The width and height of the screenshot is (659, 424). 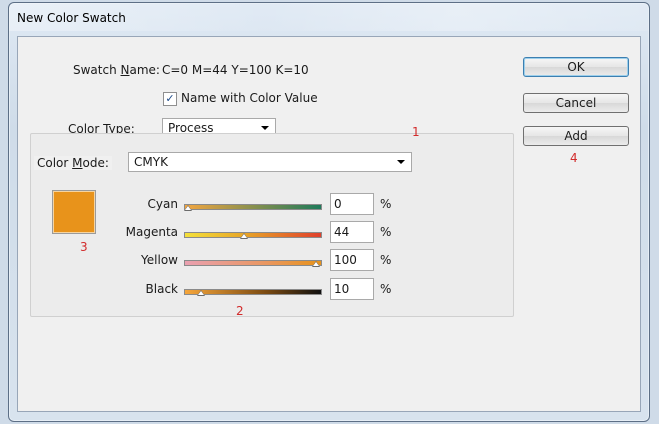 I want to click on swatch-name-value: C=0 M=44 Y=100 K=10, so click(x=235, y=70).